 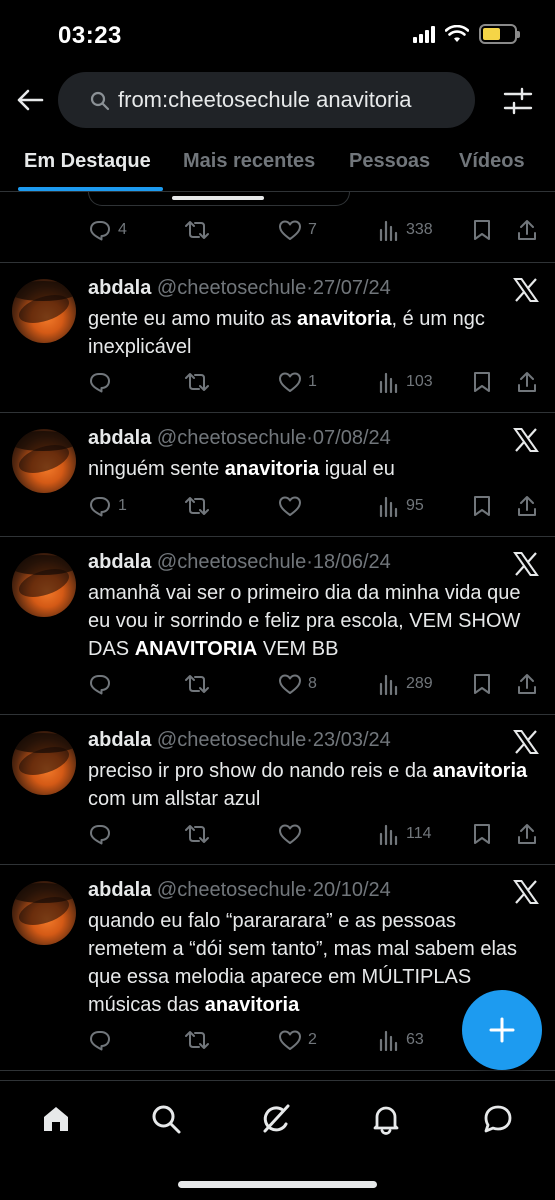 I want to click on tab-mais-recentes: Mais recentes, so click(x=249, y=161).